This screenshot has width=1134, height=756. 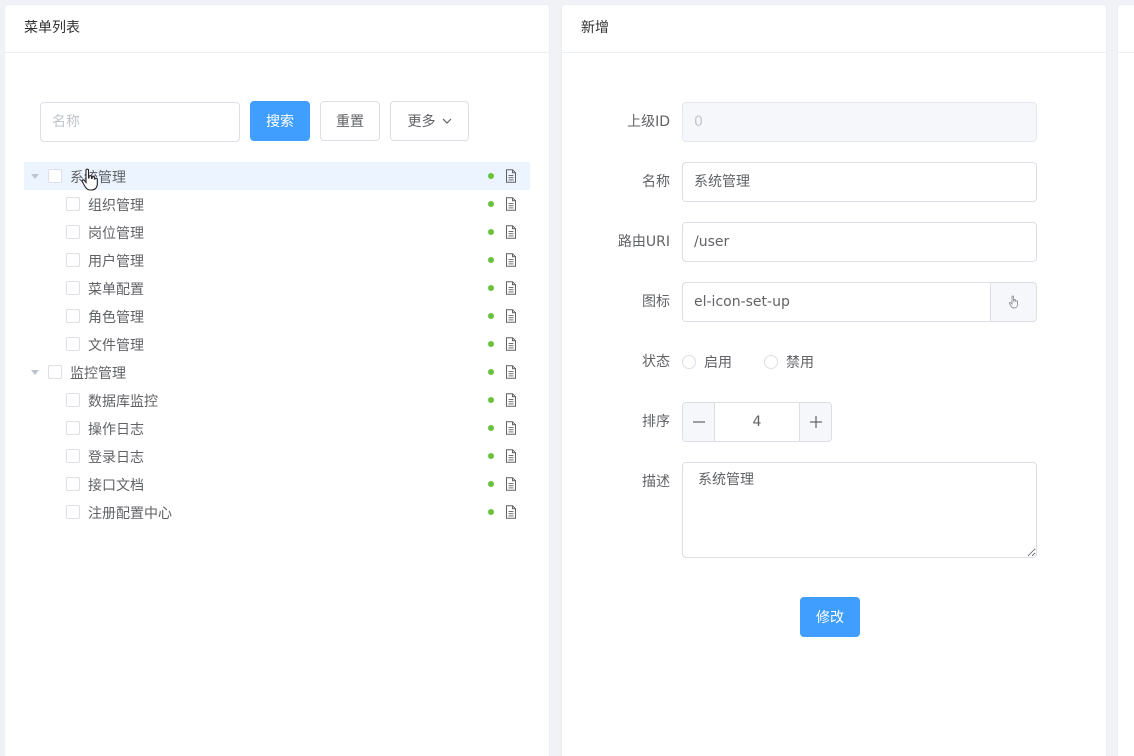 I want to click on decrement-button, so click(x=698, y=422).